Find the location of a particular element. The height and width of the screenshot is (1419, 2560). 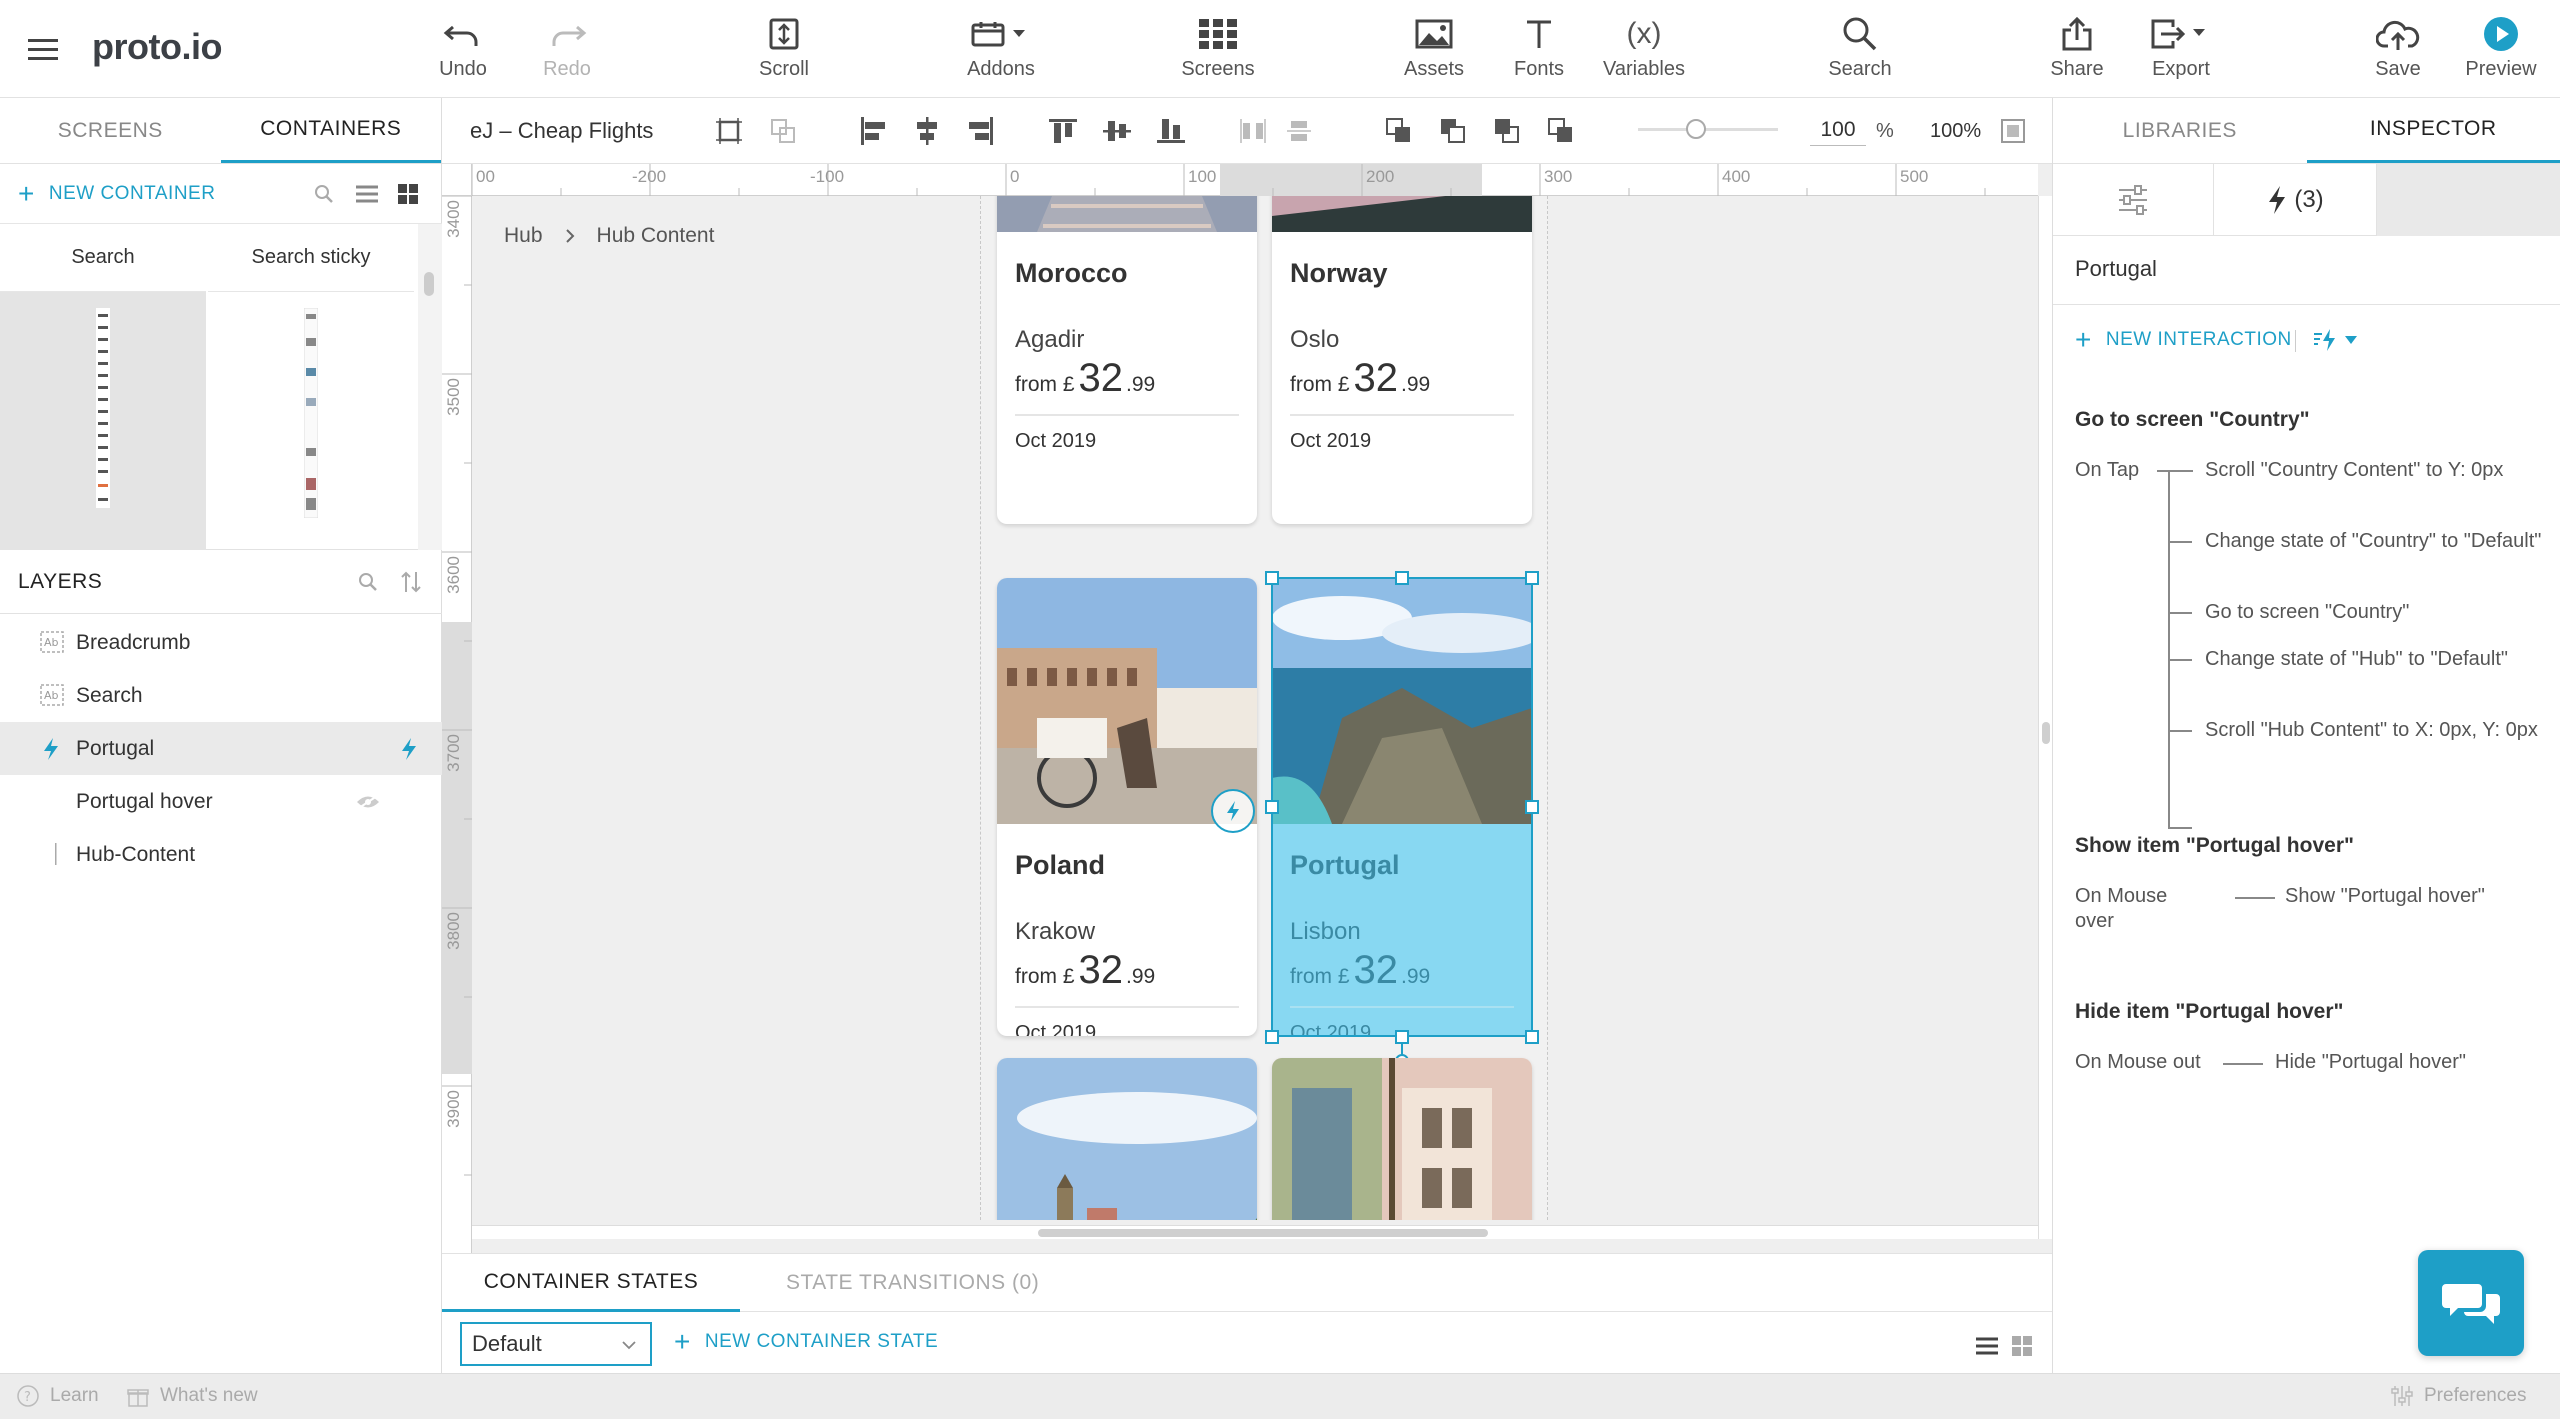

containers-scrollbar-thumb is located at coordinates (429, 284).